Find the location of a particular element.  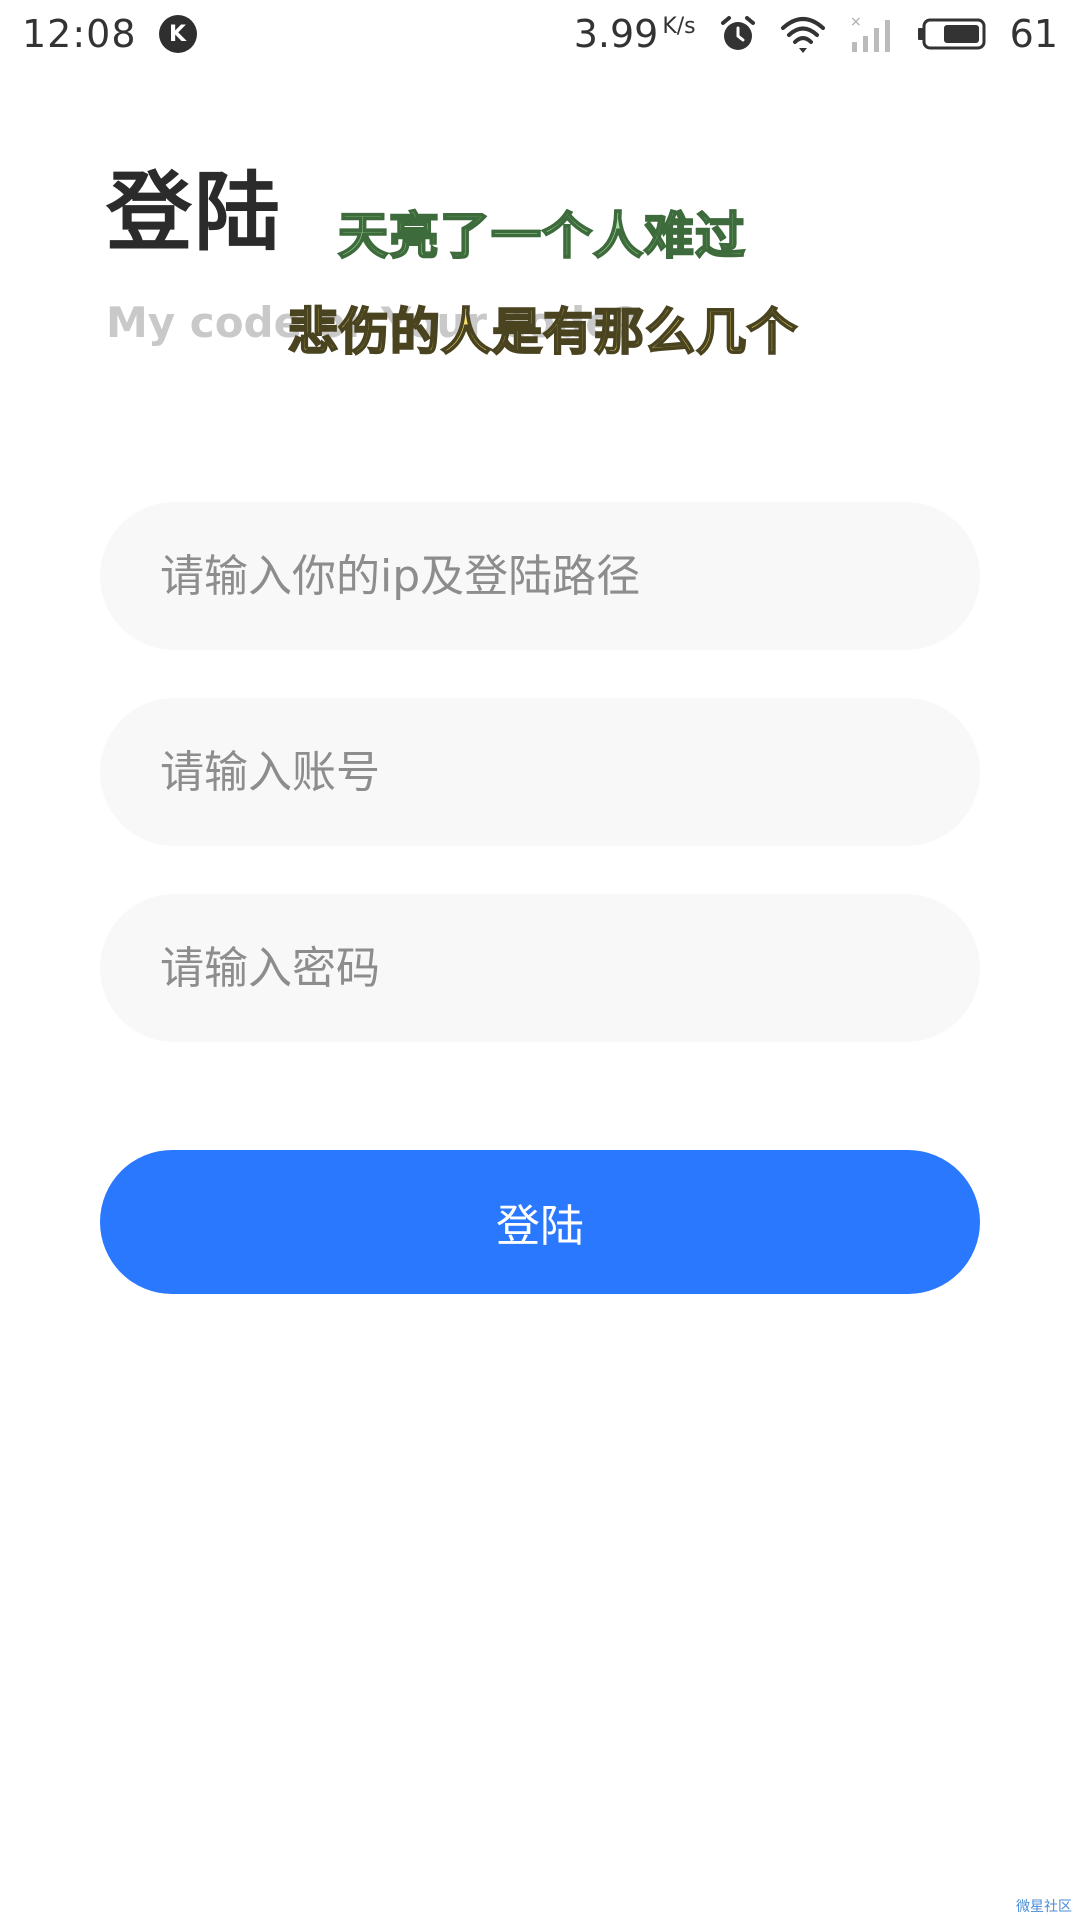

network-speed: 3.99 K/s is located at coordinates (635, 34).